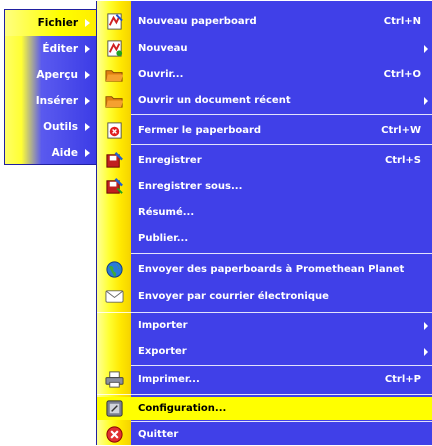 The width and height of the screenshot is (432, 446). Describe the element at coordinates (214, 100) in the screenshot. I see `menu-item-label: Ouvrir un document récent` at that location.